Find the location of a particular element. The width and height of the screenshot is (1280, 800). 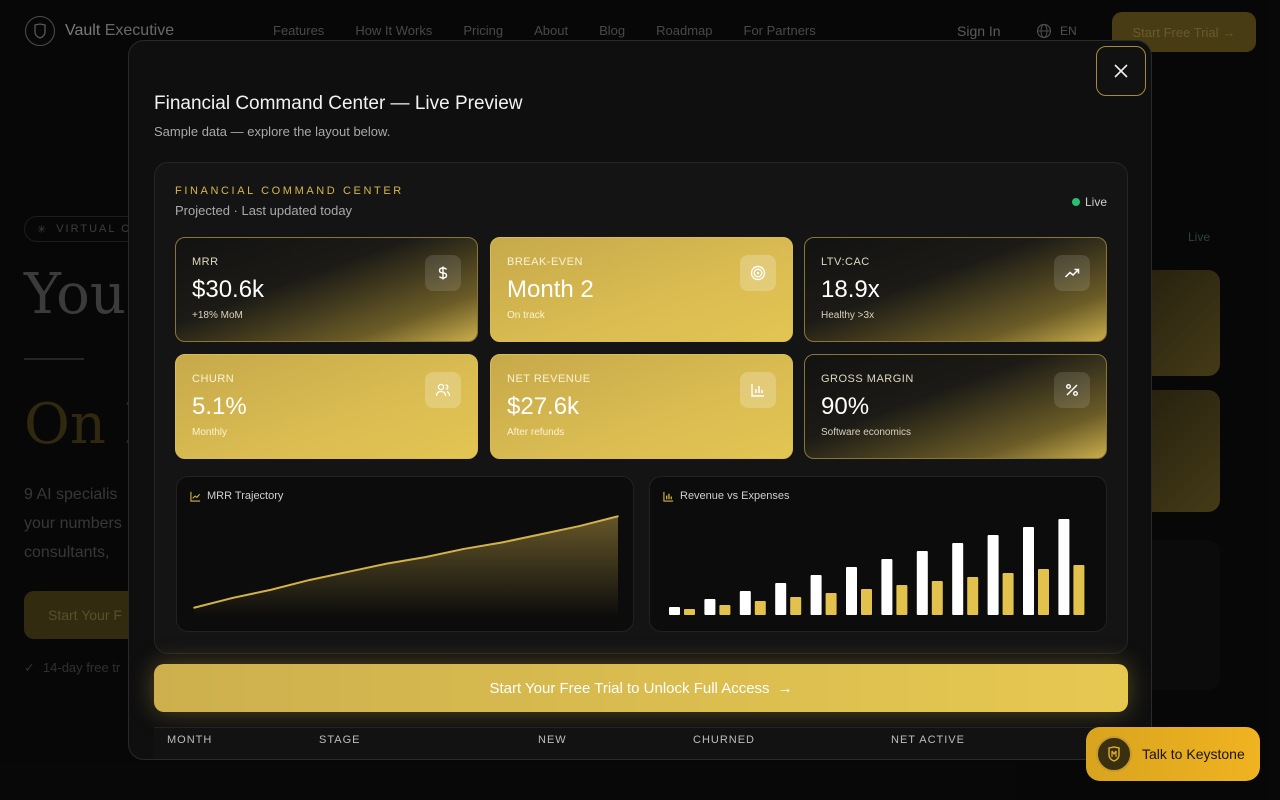

bar-chart-icon is located at coordinates (758, 390).